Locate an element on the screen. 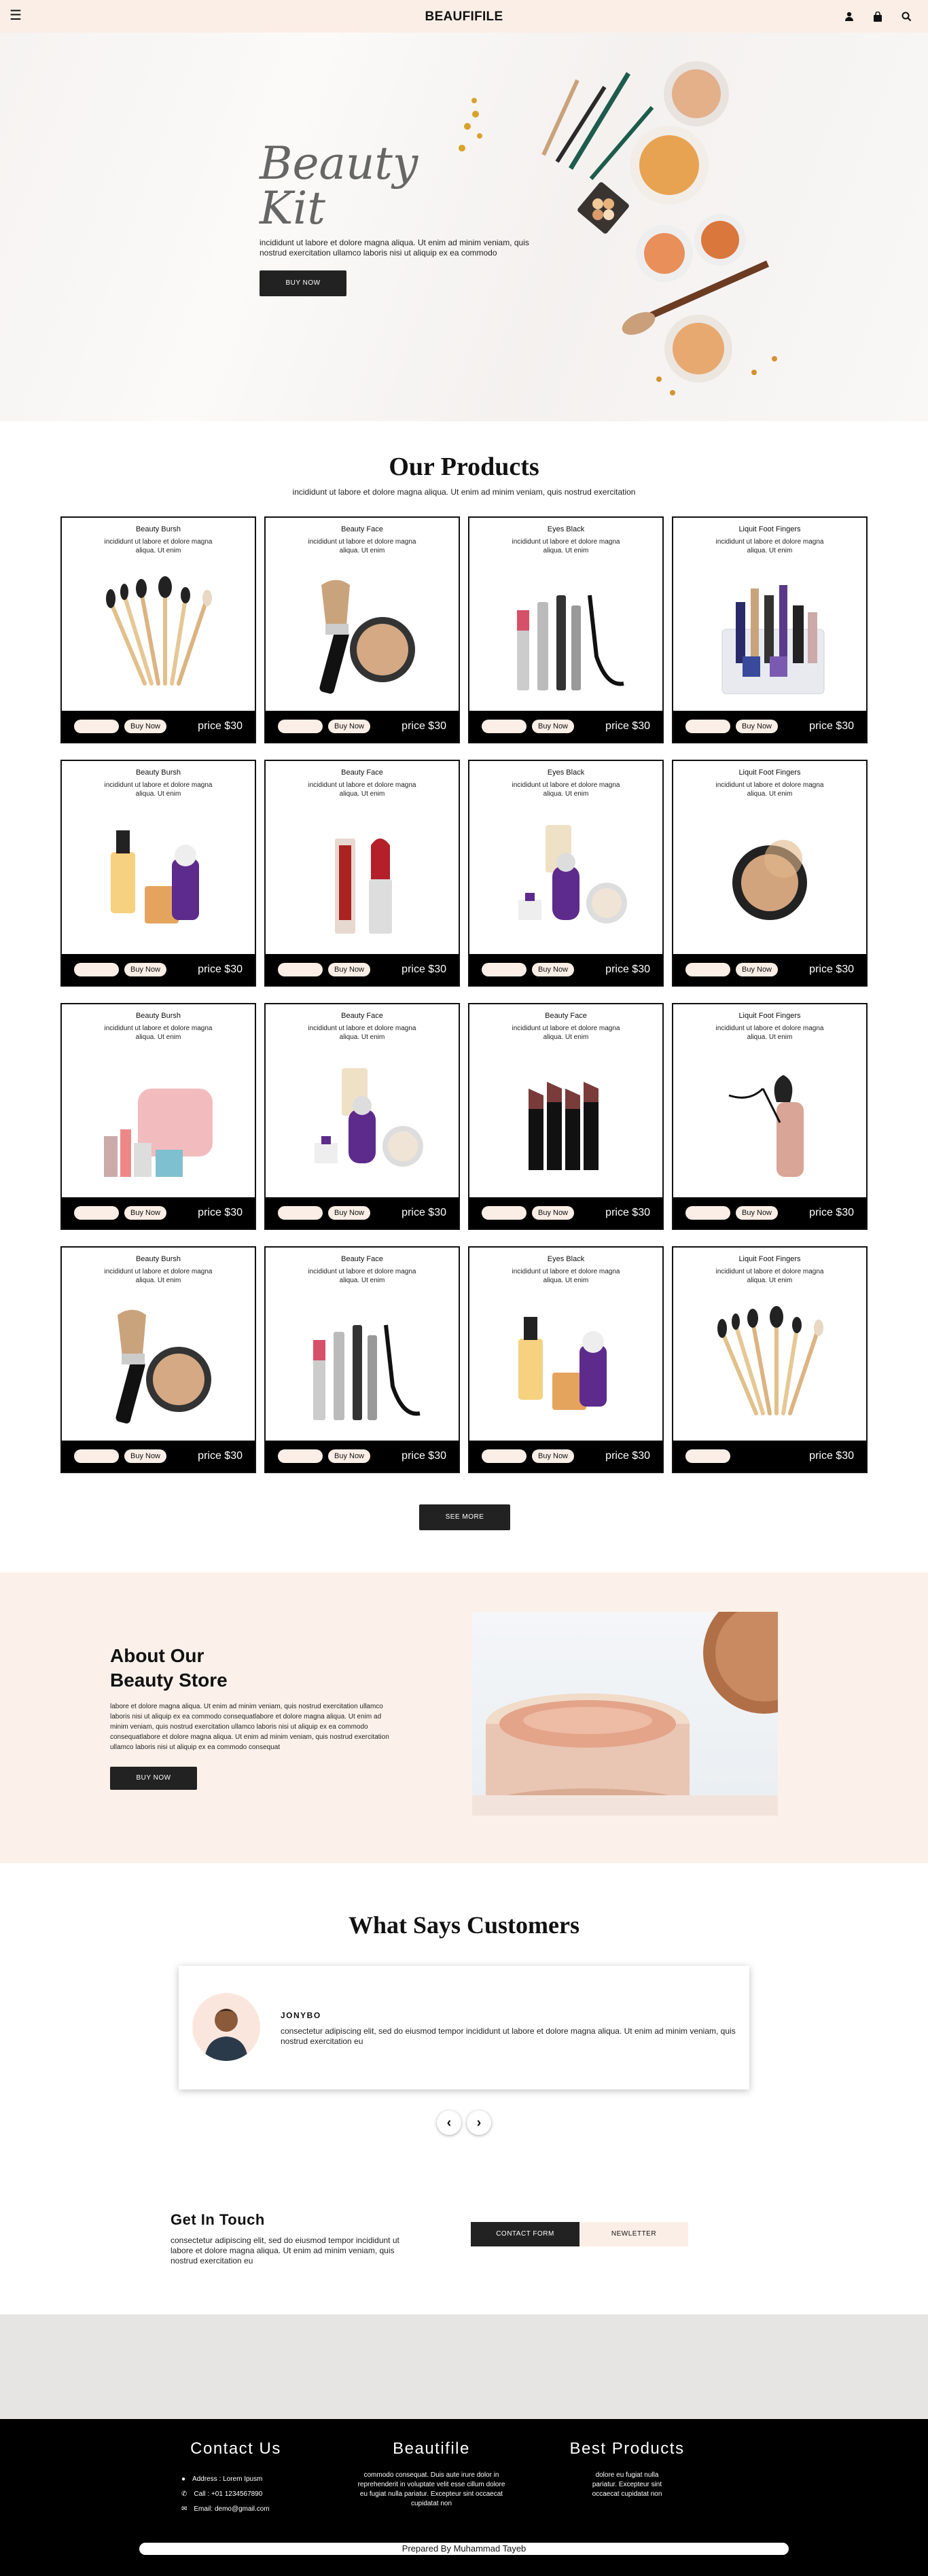 The image size is (928, 2576). tab-newsletter: NEWLETTER is located at coordinates (634, 2234).